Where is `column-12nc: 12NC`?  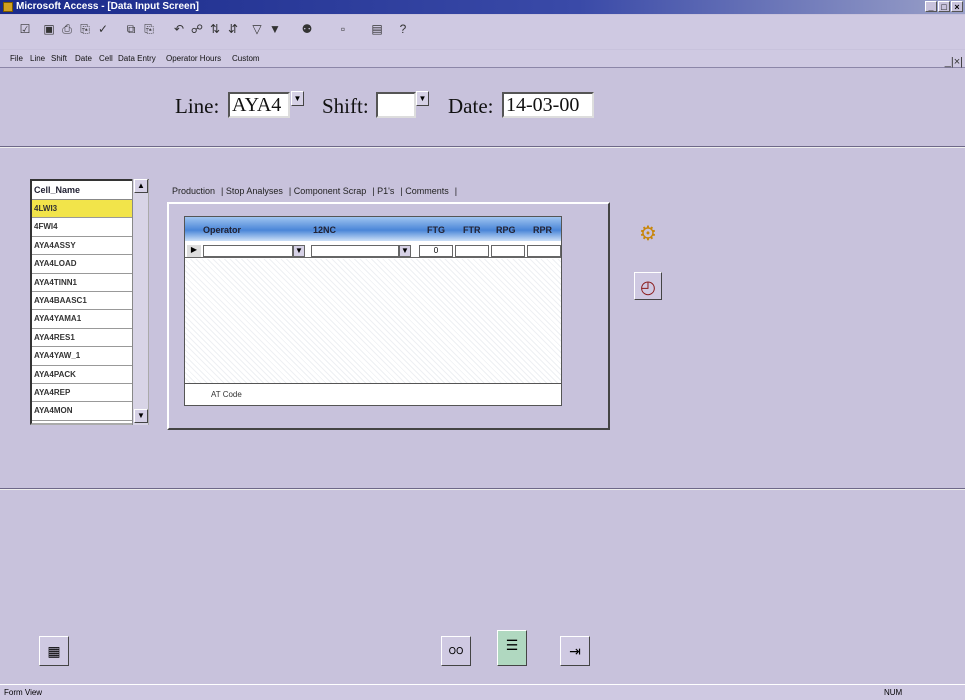
column-12nc: 12NC is located at coordinates (325, 230).